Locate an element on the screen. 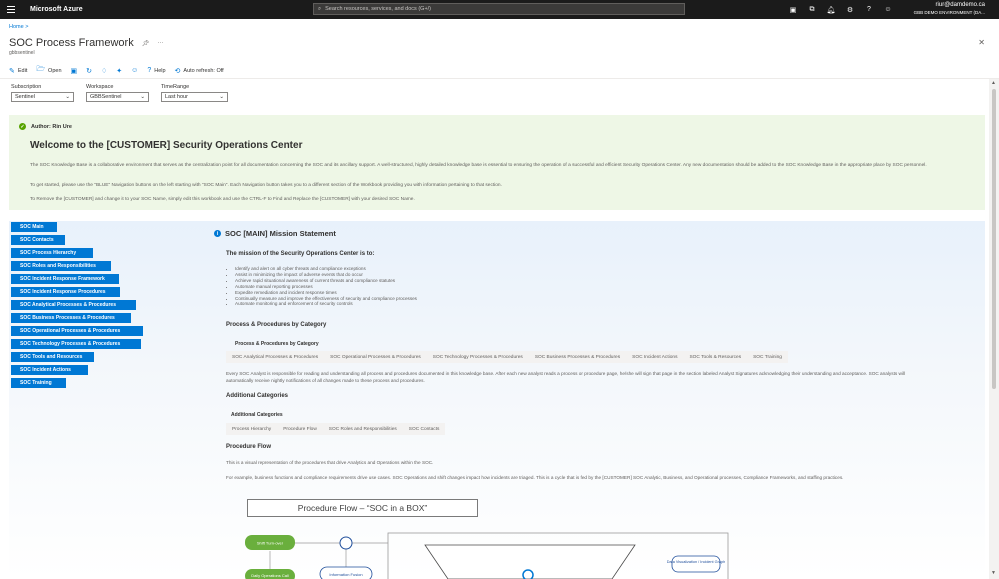 The height and width of the screenshot is (579, 999). subscription-dropdown: Sentinel ⌄ is located at coordinates (42, 97).